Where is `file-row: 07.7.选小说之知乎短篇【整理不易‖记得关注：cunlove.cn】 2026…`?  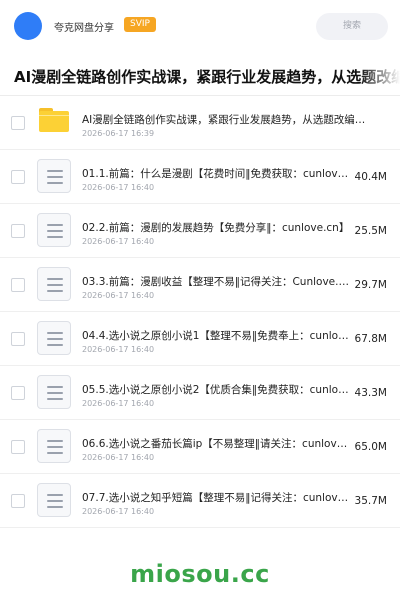 file-row: 07.7.选小说之知乎短篇【整理不易‖记得关注：cunlove.cn】 2026… is located at coordinates (200, 501).